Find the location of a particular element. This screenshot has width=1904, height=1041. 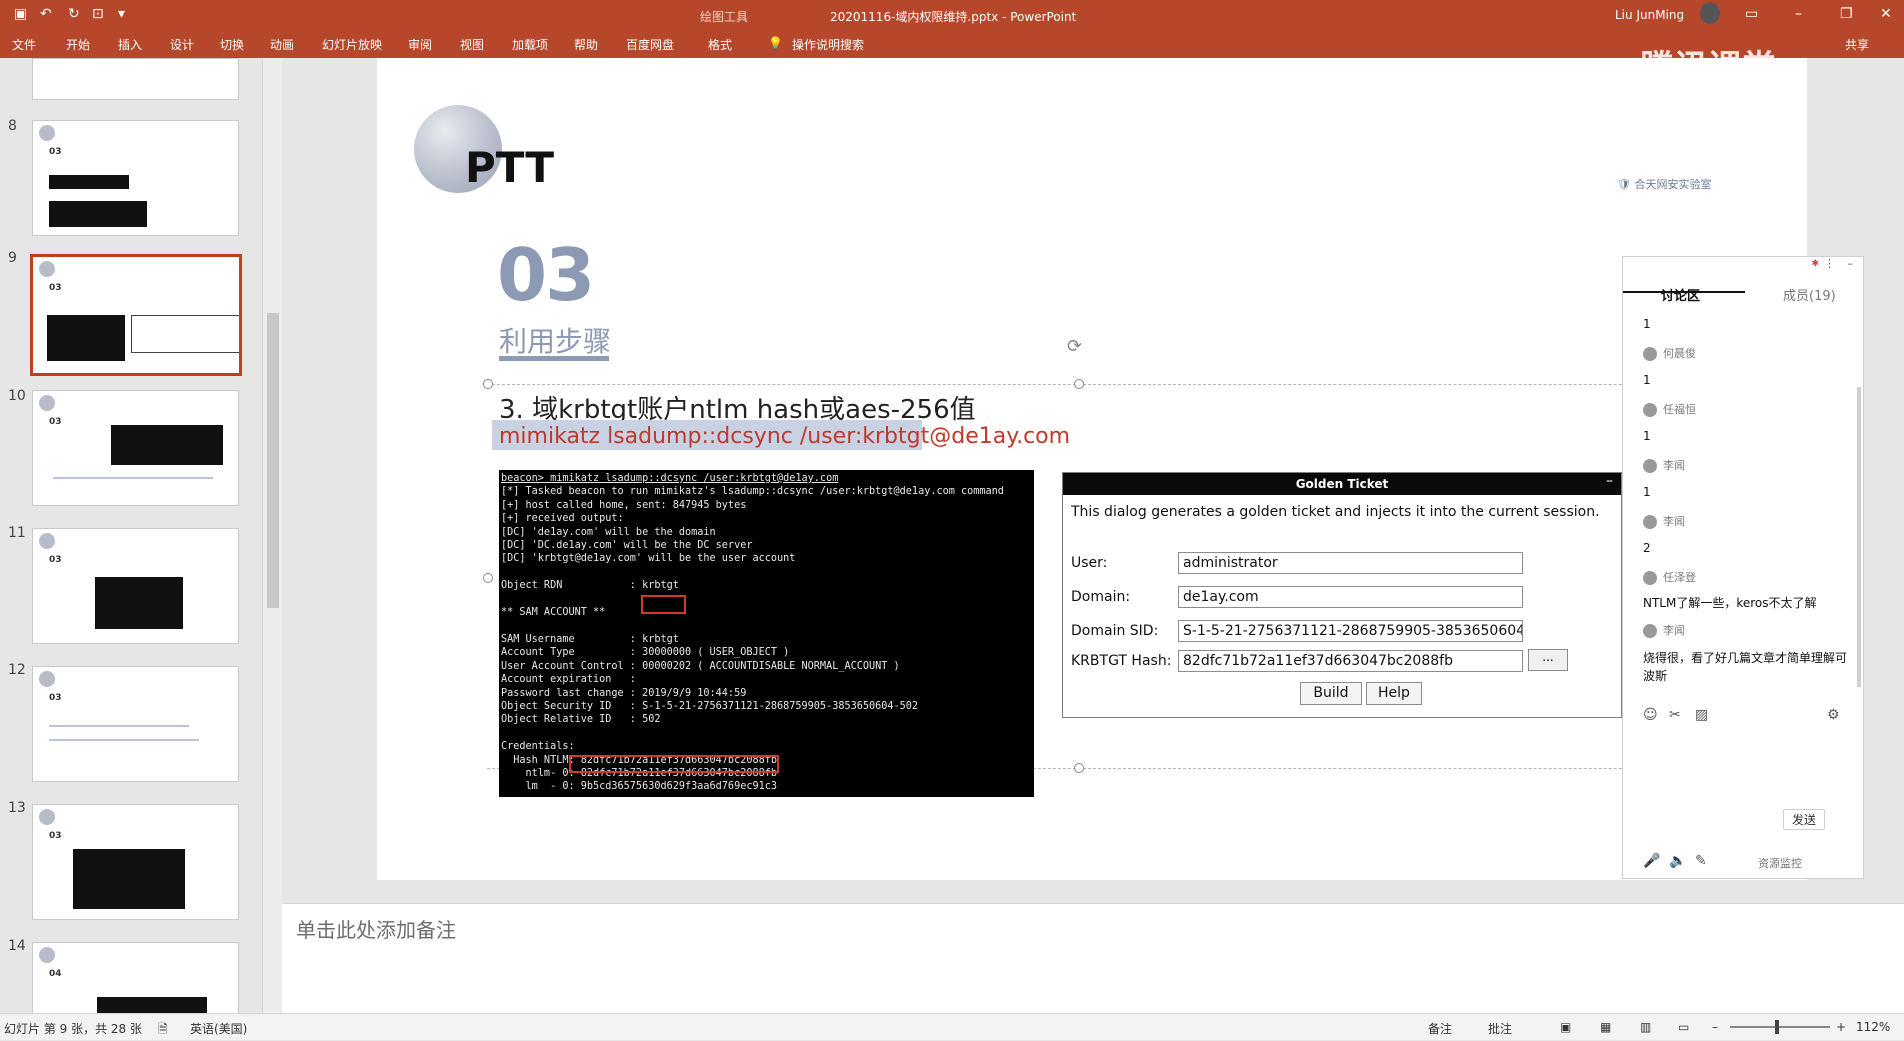

tab-discussion: 讨论区 is located at coordinates (1680, 294).